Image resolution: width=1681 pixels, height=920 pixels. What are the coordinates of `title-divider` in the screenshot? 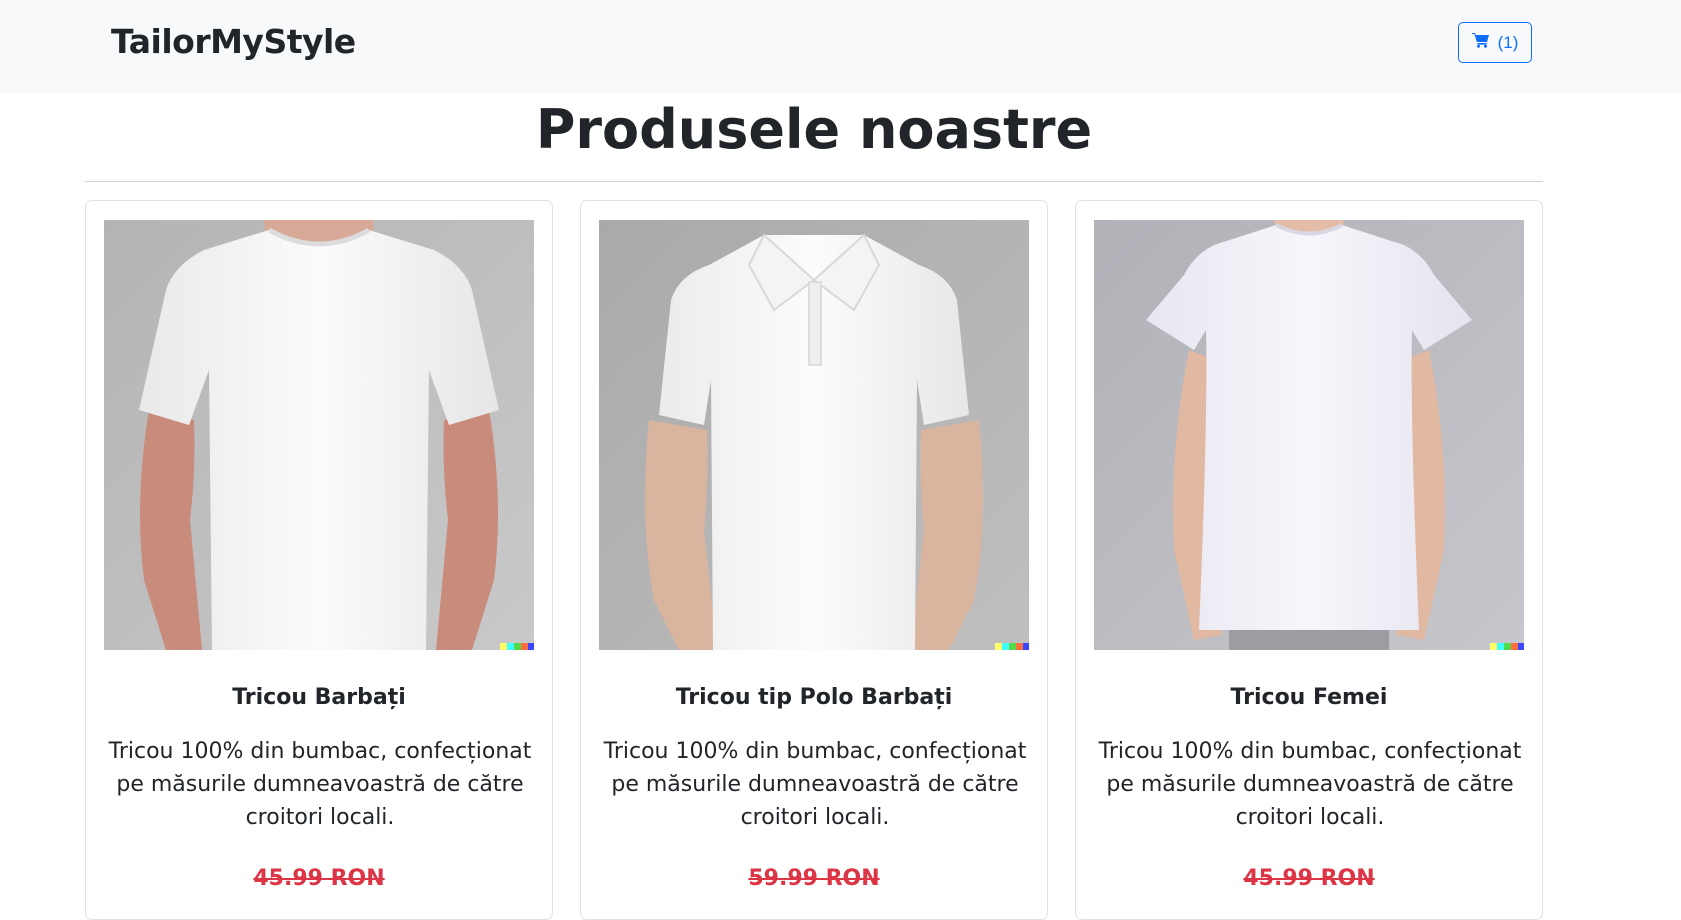 It's located at (814, 181).